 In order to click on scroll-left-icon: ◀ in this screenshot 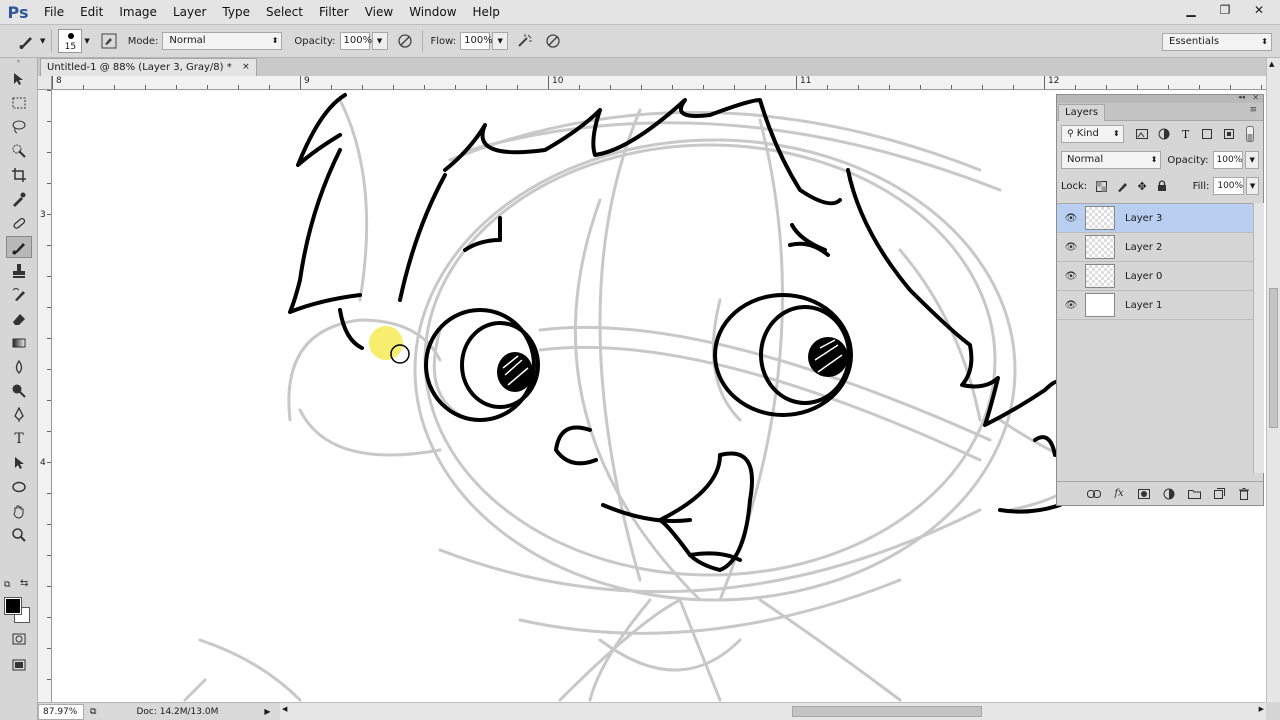, I will do `click(284, 709)`.